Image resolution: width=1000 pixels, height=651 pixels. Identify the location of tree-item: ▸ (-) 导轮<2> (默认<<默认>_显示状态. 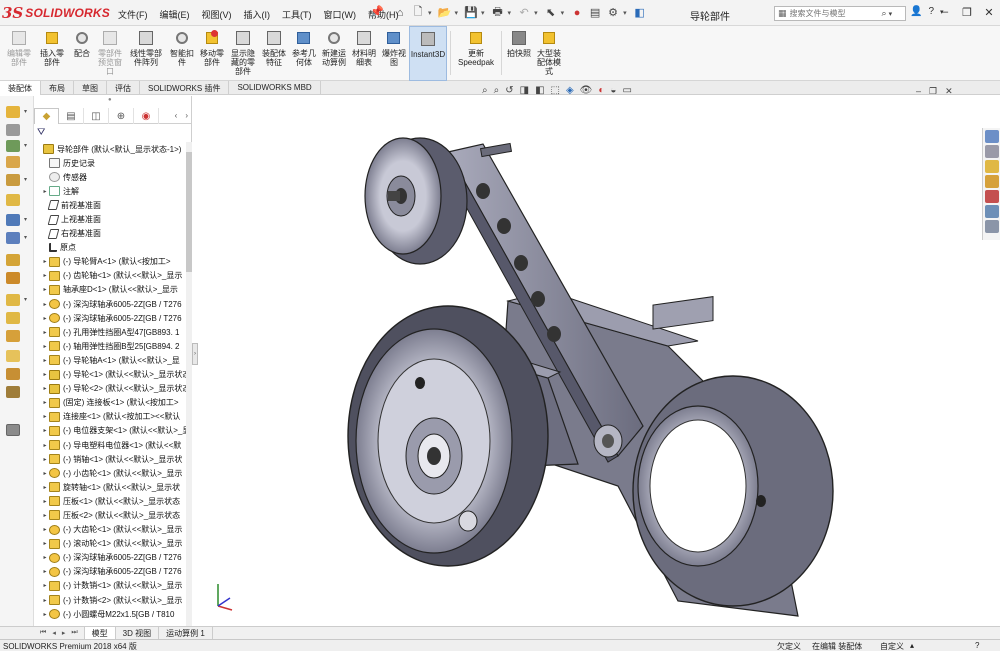
(112, 389).